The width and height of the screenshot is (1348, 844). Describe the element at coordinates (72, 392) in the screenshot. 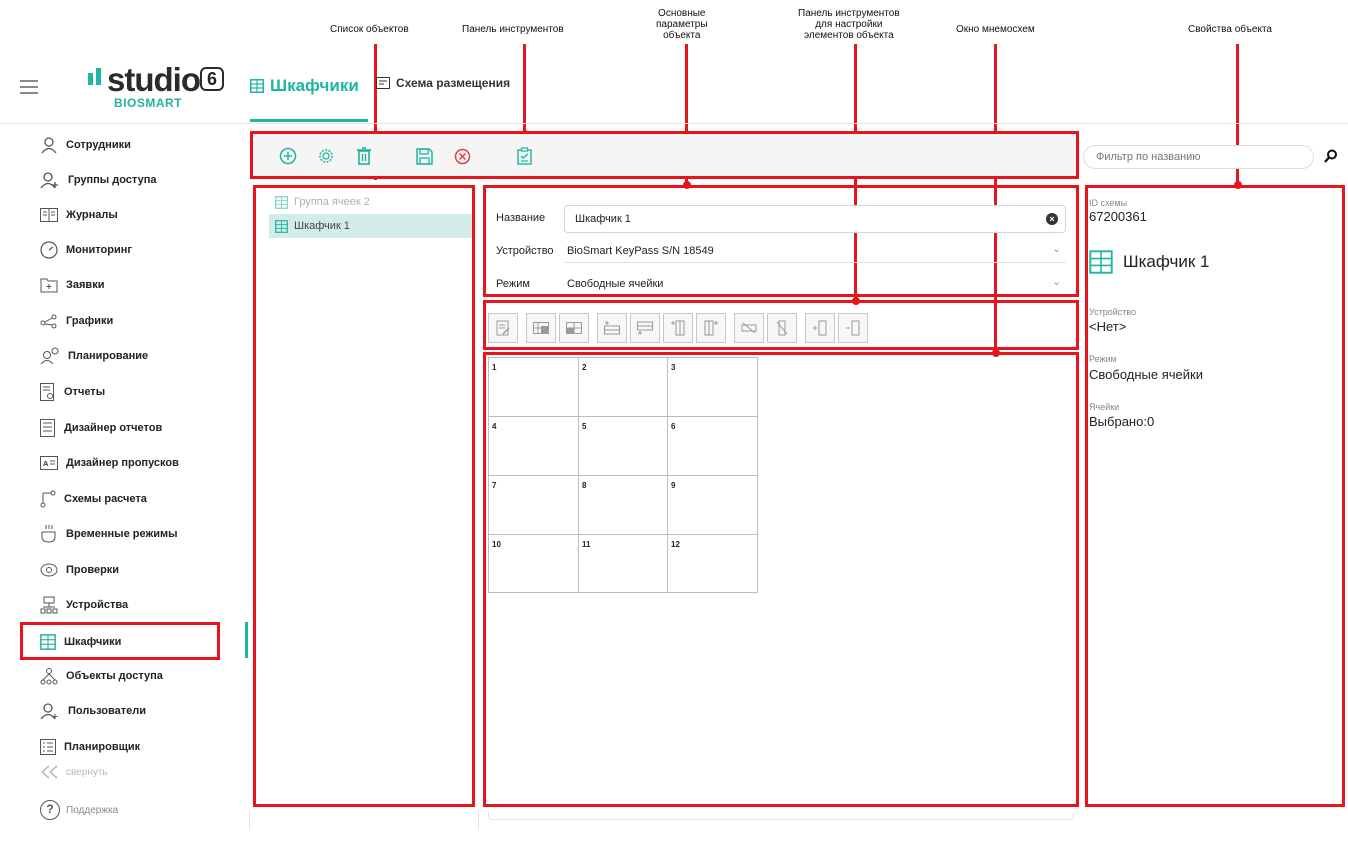

I see `sidebar-item-reports: Отчеты` at that location.